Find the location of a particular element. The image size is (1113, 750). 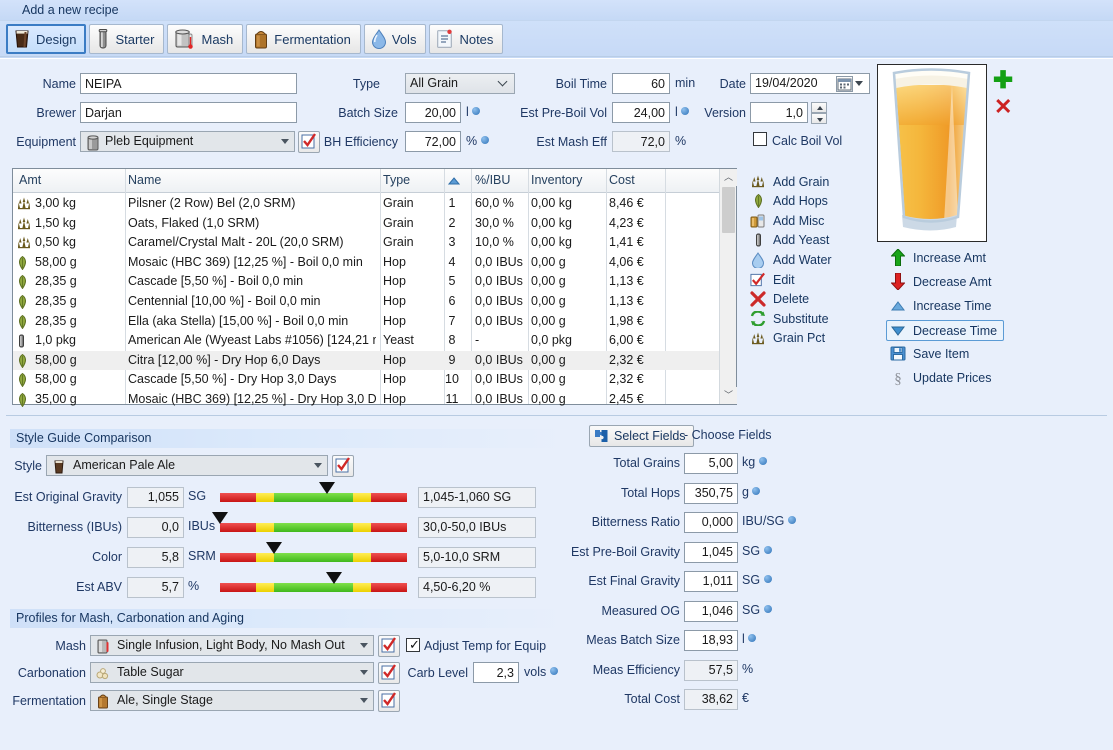

stepper-down-icon is located at coordinates (819, 118).